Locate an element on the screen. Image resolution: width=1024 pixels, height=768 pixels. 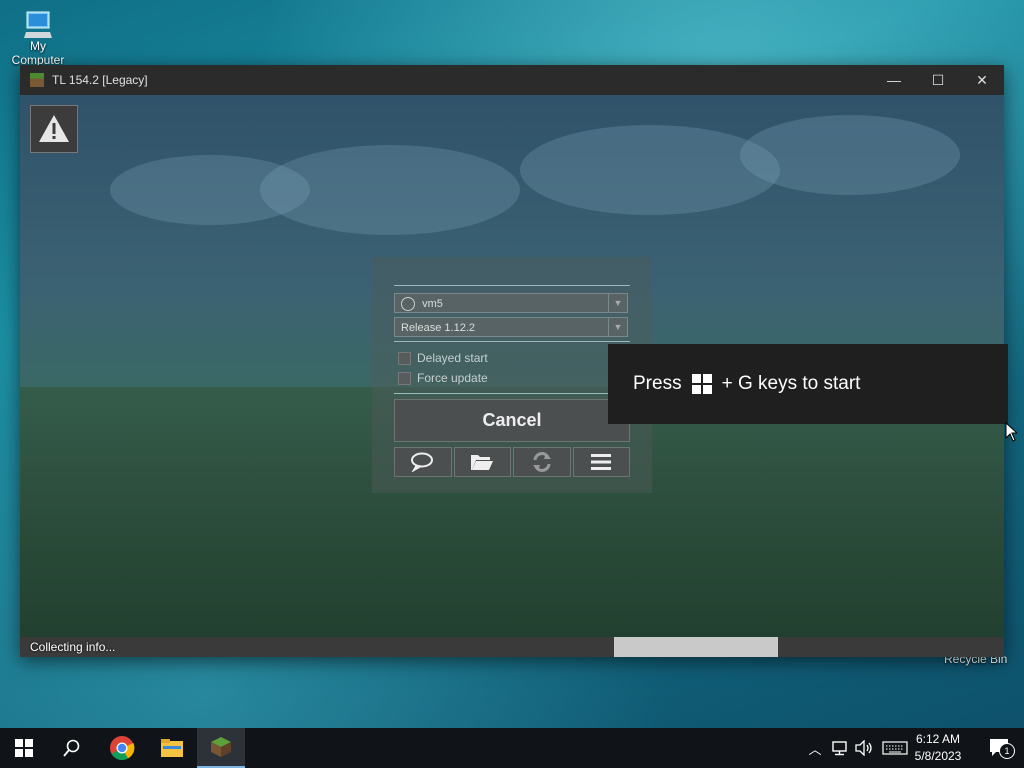
chat-button is located at coordinates (423, 462).